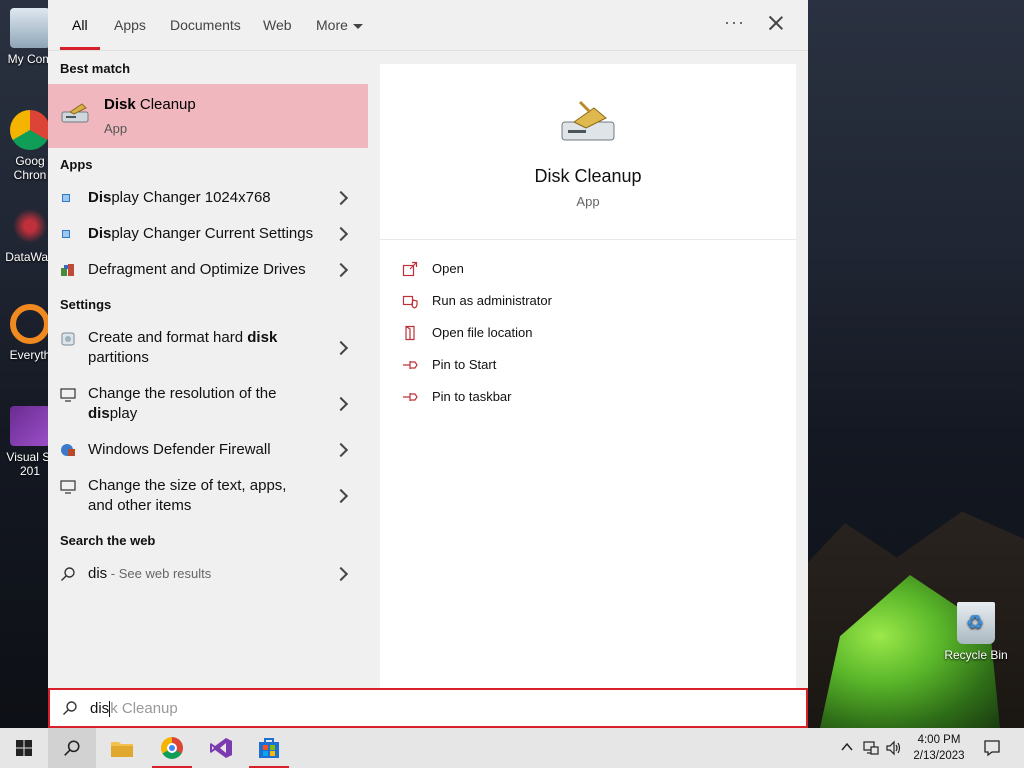 The image size is (1024, 768). Describe the element at coordinates (552, 366) in the screenshot. I see `action-pin-to-start: Pin to Start` at that location.